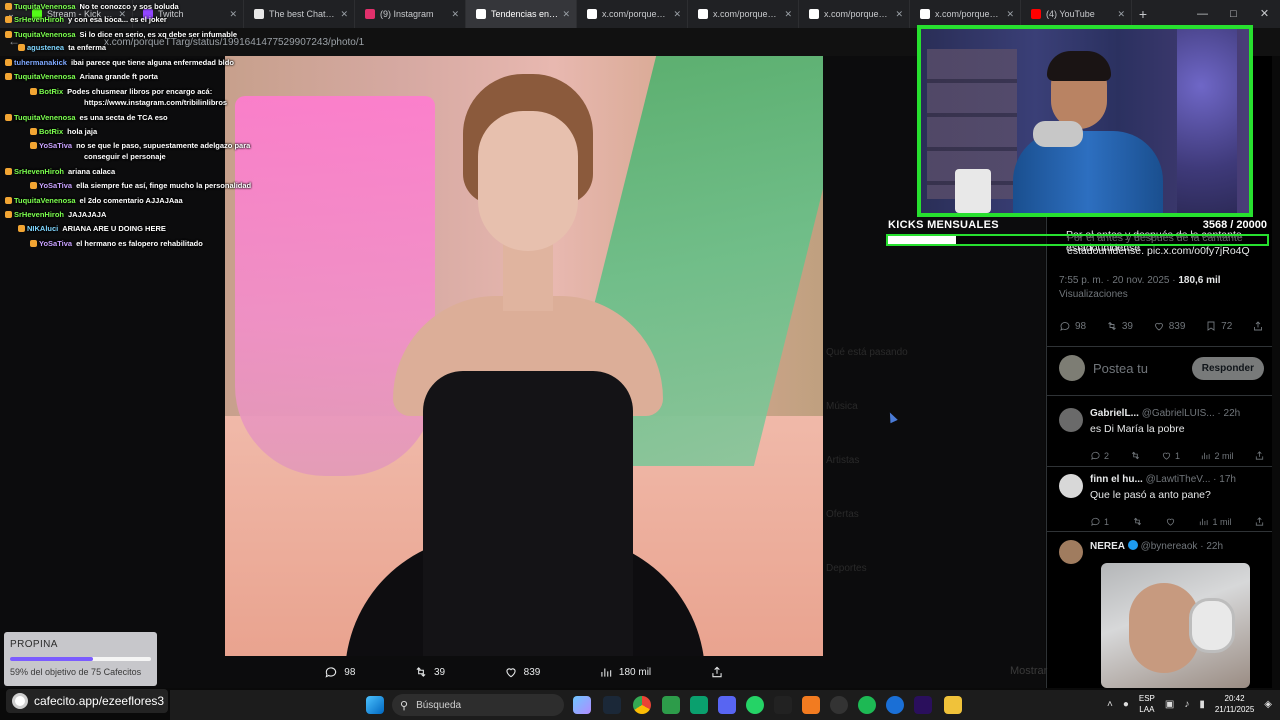 This screenshot has width=1280, height=720. Describe the element at coordinates (1170, 521) in the screenshot. I see `reply-like-button` at that location.